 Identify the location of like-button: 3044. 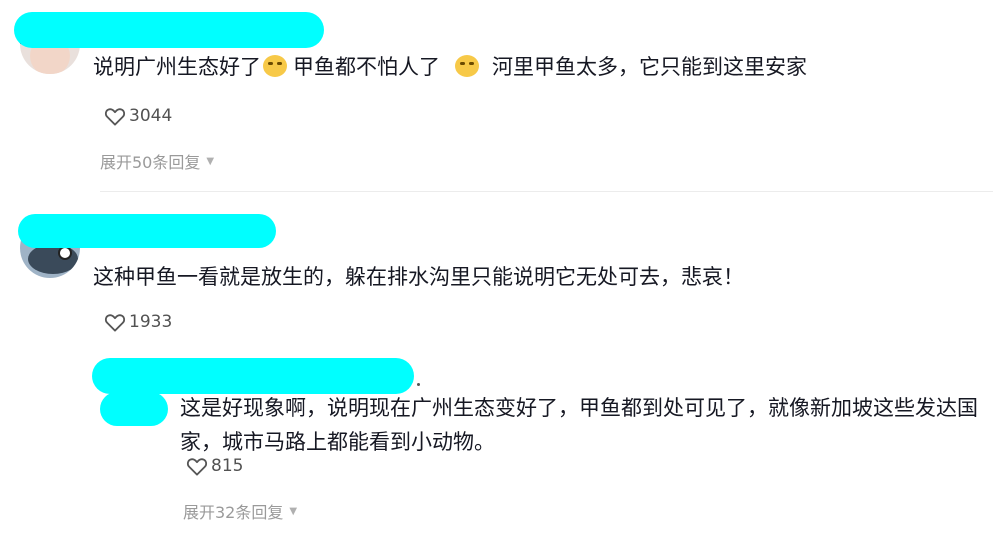
(138, 116).